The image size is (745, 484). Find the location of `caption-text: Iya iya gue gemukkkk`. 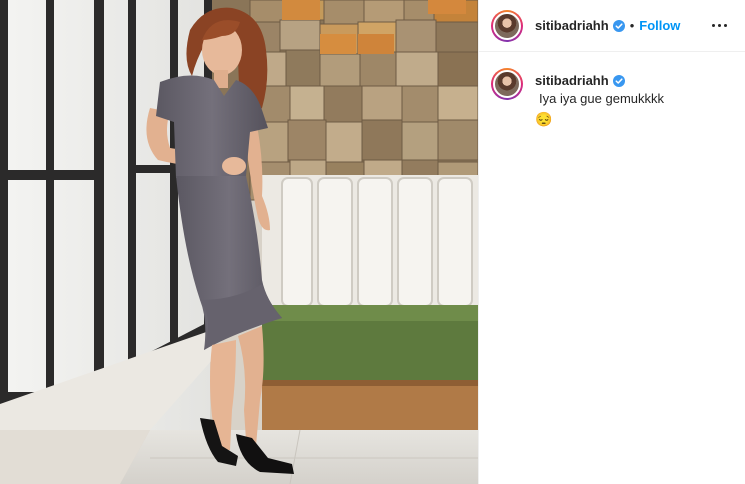

caption-text: Iya iya gue gemukkkk is located at coordinates (602, 98).